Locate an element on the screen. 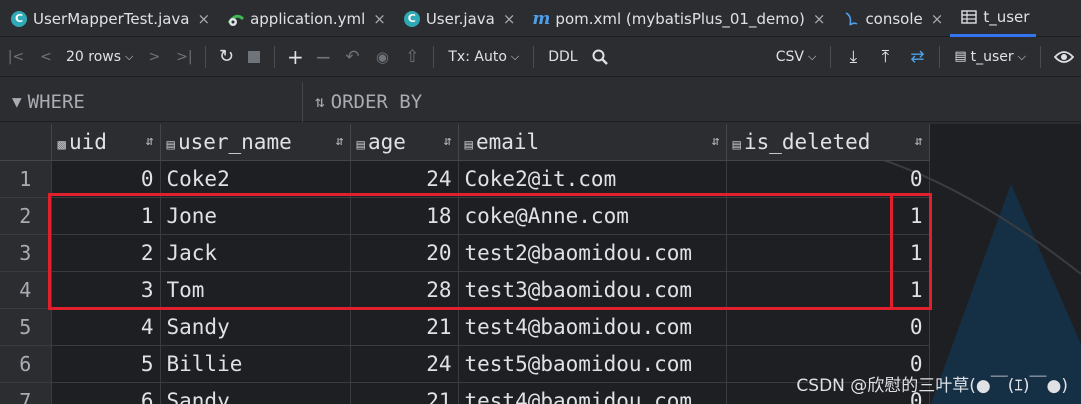  table-row: 2 1 Jone 18 coke@Anne.com 1 is located at coordinates (465, 216).